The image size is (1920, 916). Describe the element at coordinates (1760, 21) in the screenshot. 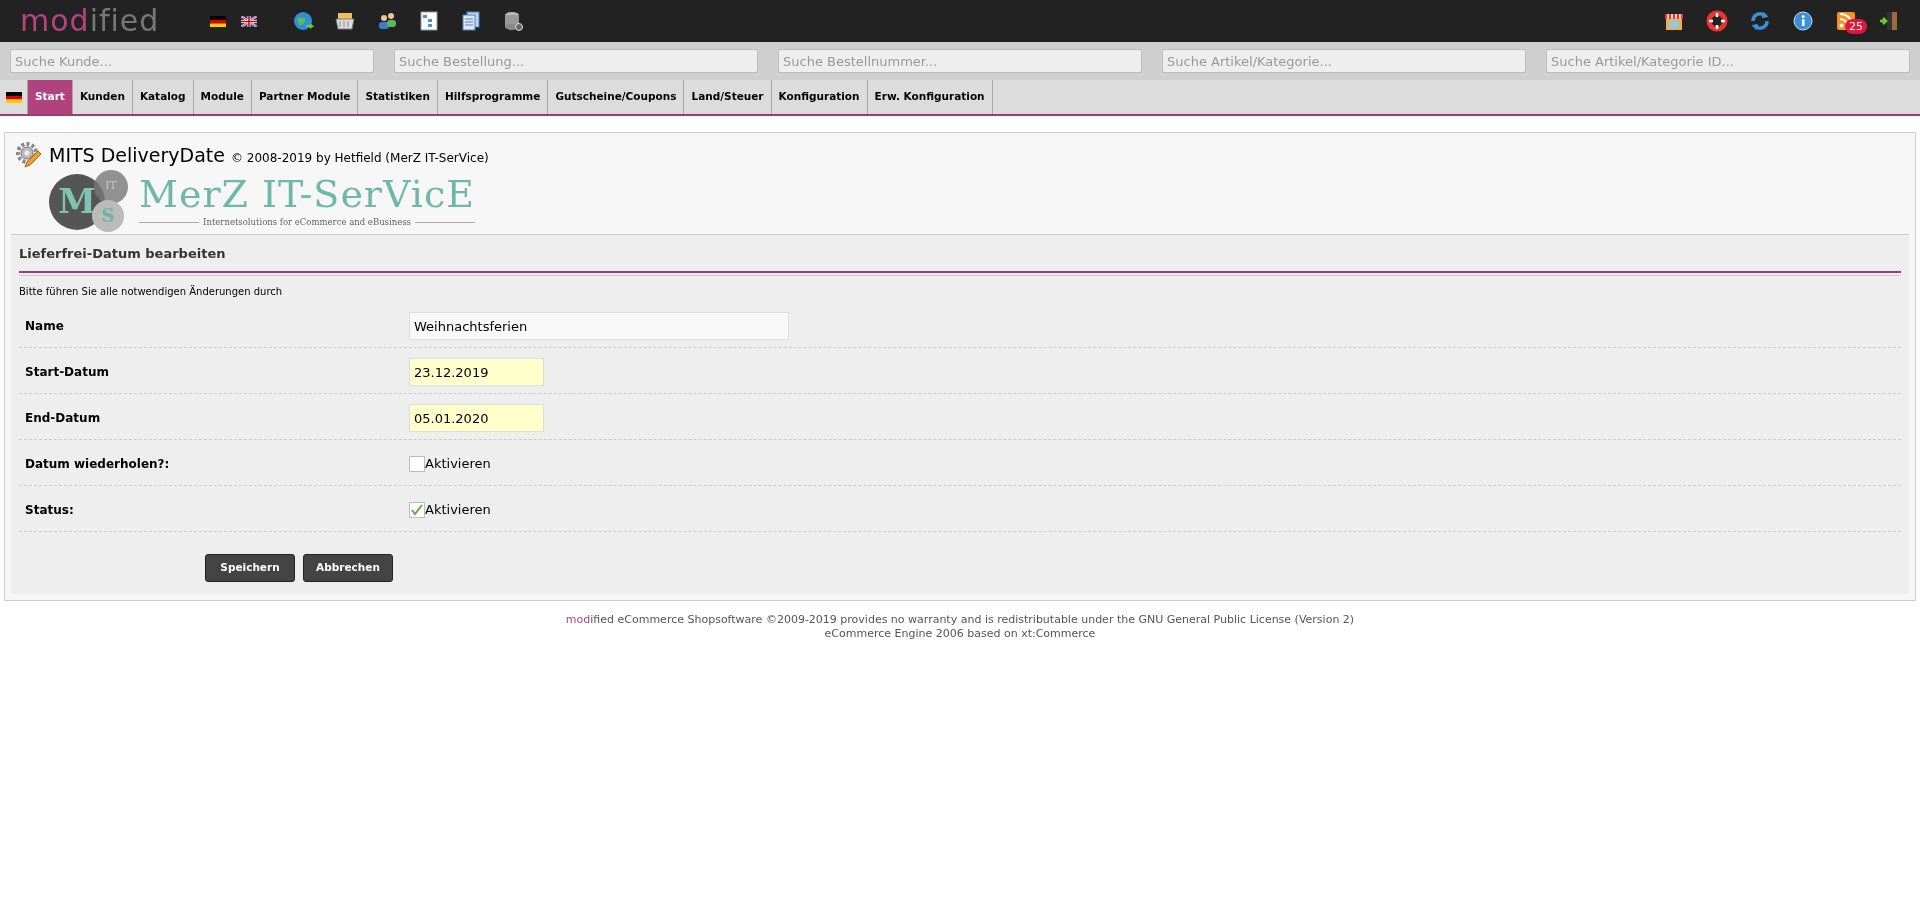

I see `refresh-icon` at that location.